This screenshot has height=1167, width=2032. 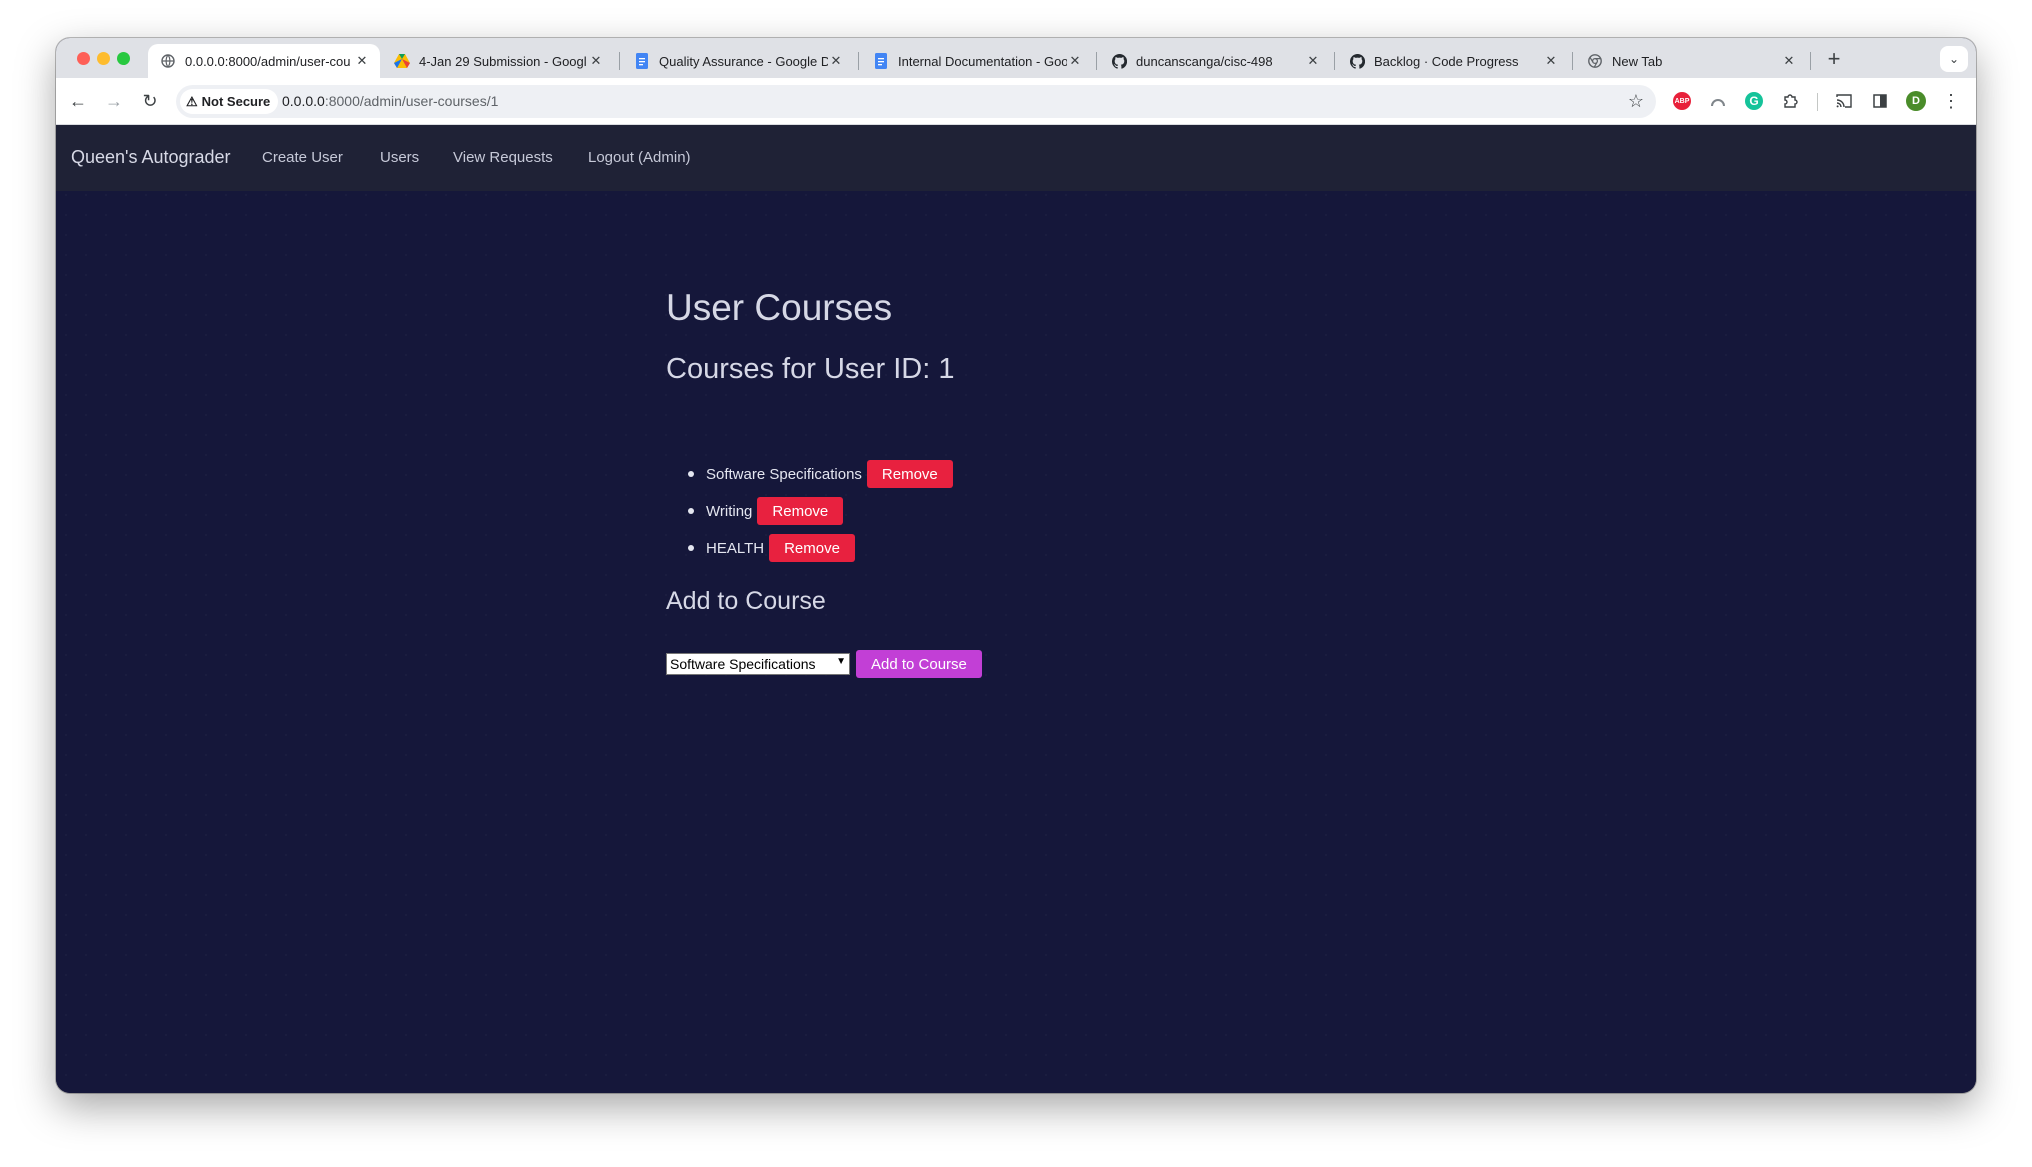 What do you see at coordinates (411, 101) in the screenshot?
I see `url-path: :8000/admin/user-courses/1` at bounding box center [411, 101].